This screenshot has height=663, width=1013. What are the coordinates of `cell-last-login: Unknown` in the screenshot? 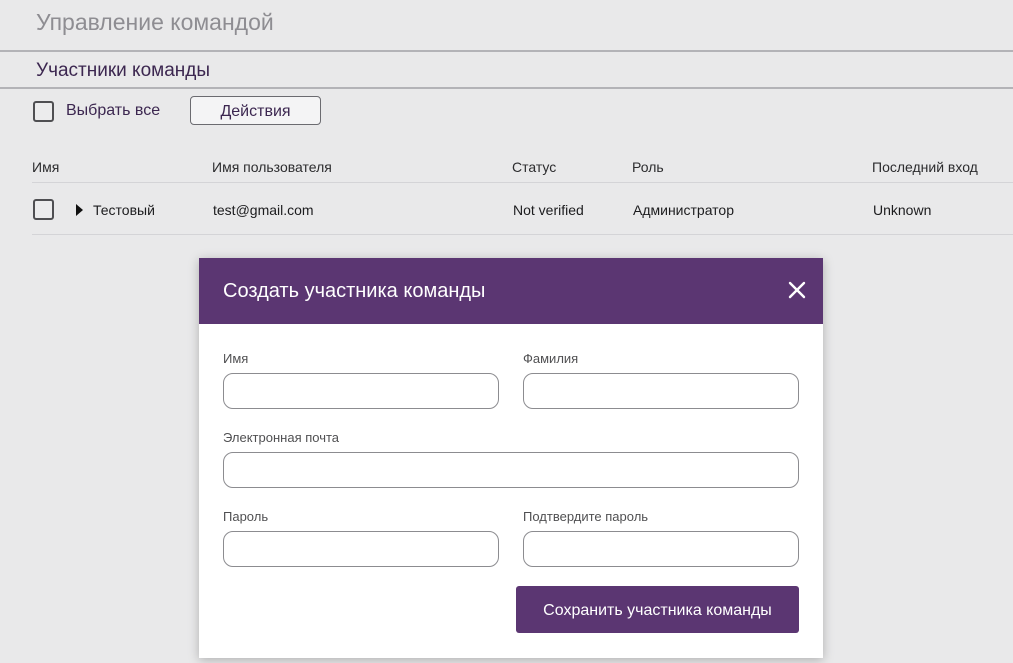 It's located at (902, 210).